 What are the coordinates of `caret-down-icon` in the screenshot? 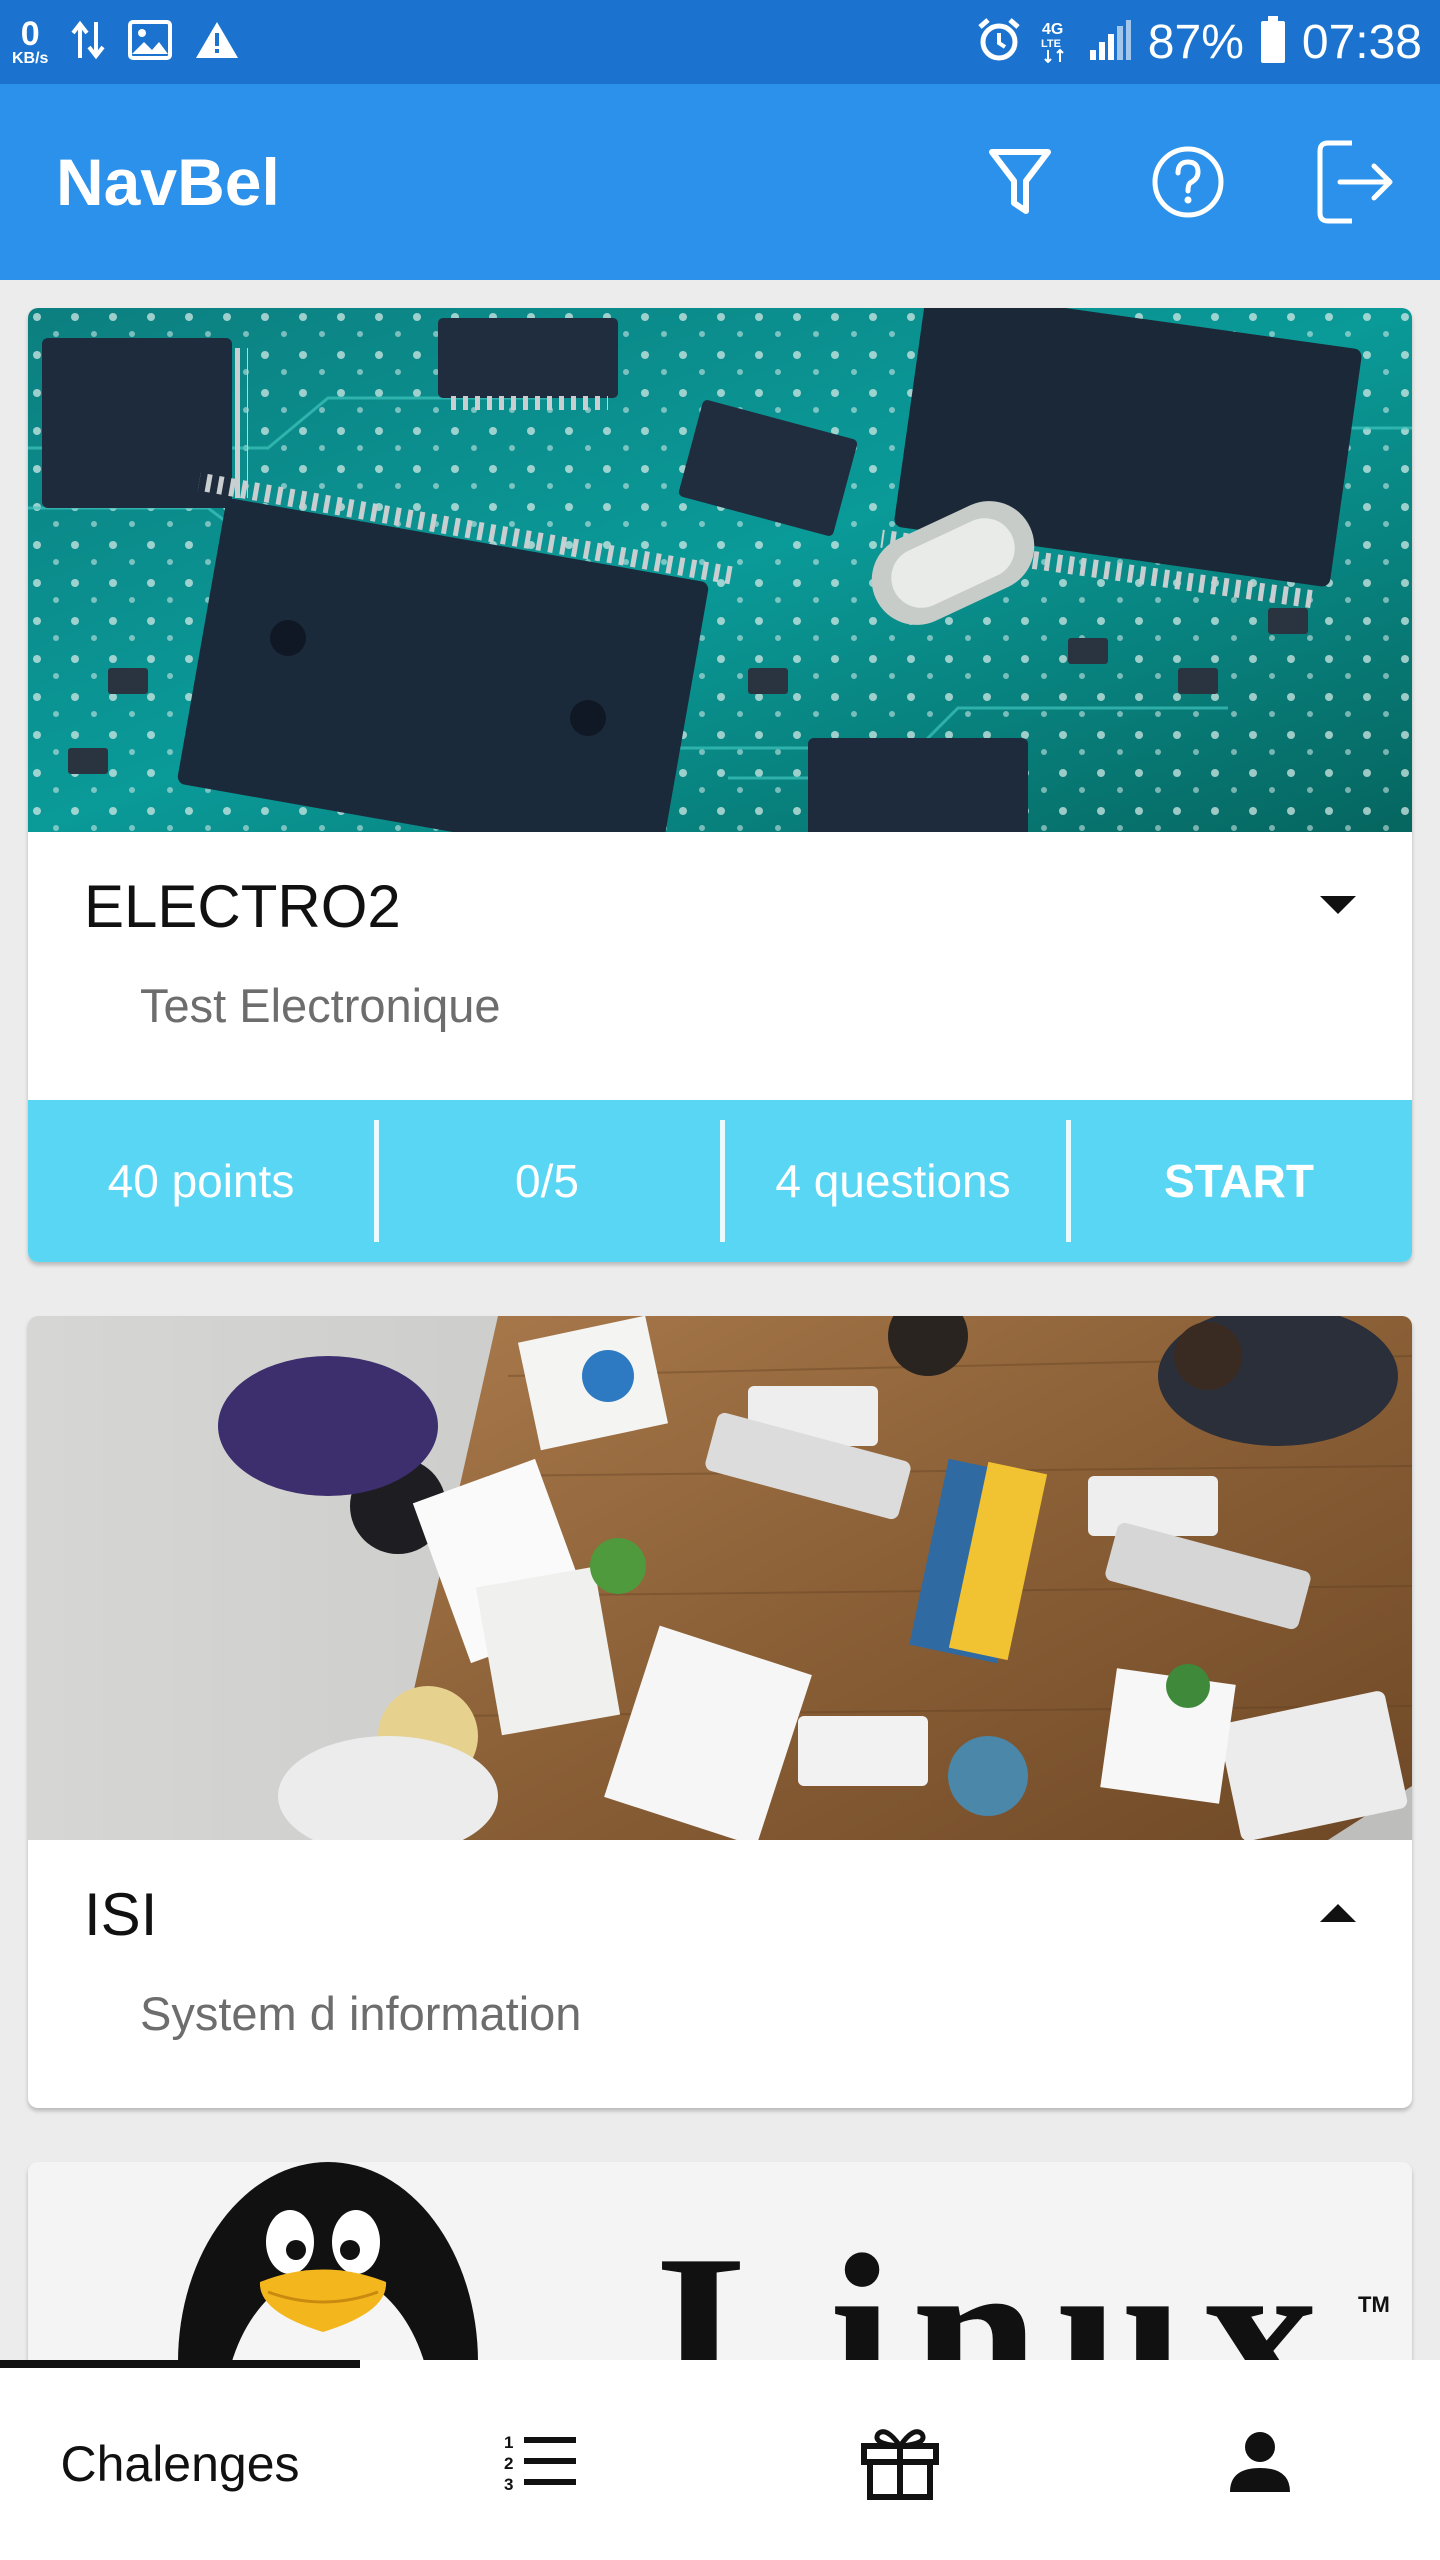 It's located at (1338, 912).